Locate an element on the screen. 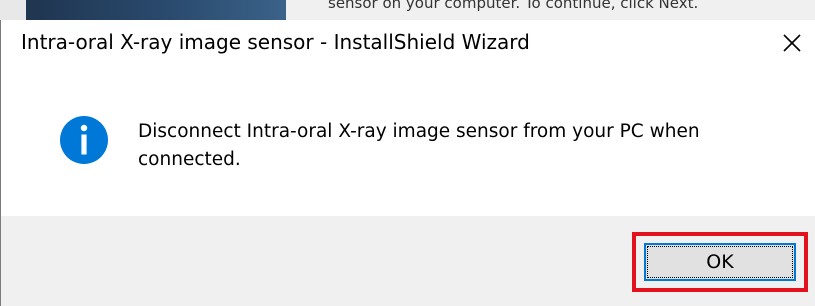  ok-button-label: OK is located at coordinates (720, 262).